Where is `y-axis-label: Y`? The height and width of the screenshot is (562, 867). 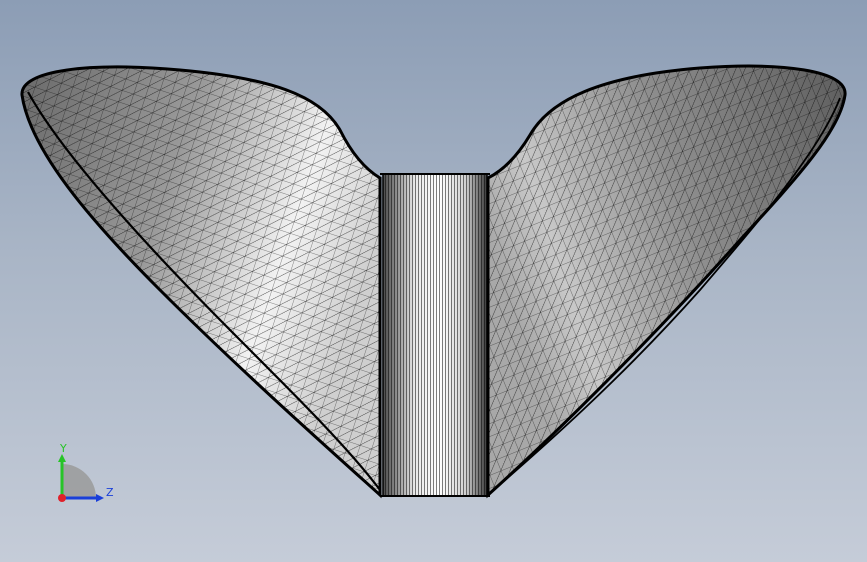 y-axis-label: Y is located at coordinates (63, 448).